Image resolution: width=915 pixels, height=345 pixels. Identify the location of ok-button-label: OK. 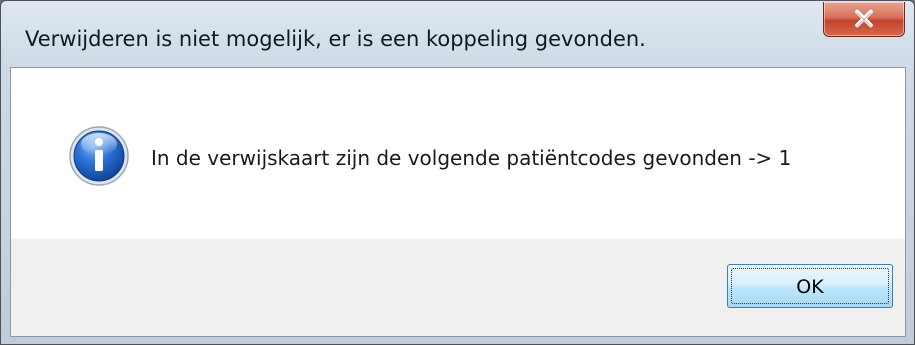
(810, 287).